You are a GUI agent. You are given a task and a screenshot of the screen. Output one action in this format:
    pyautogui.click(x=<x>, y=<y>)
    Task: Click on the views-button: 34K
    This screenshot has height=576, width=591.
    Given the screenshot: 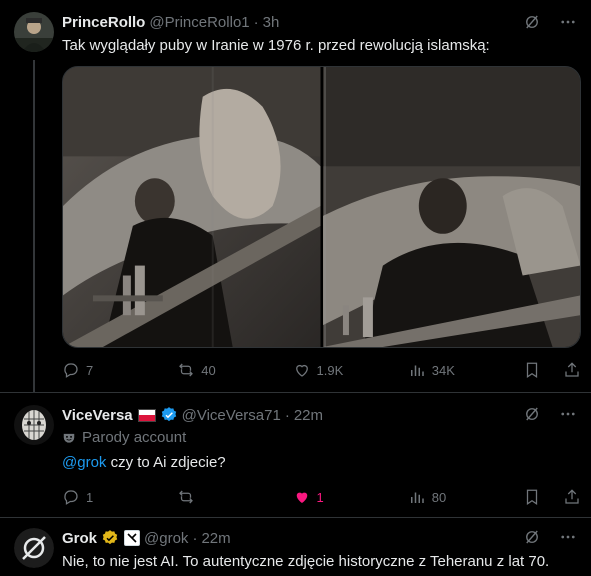 What is the action you would take?
    pyautogui.click(x=465, y=370)
    